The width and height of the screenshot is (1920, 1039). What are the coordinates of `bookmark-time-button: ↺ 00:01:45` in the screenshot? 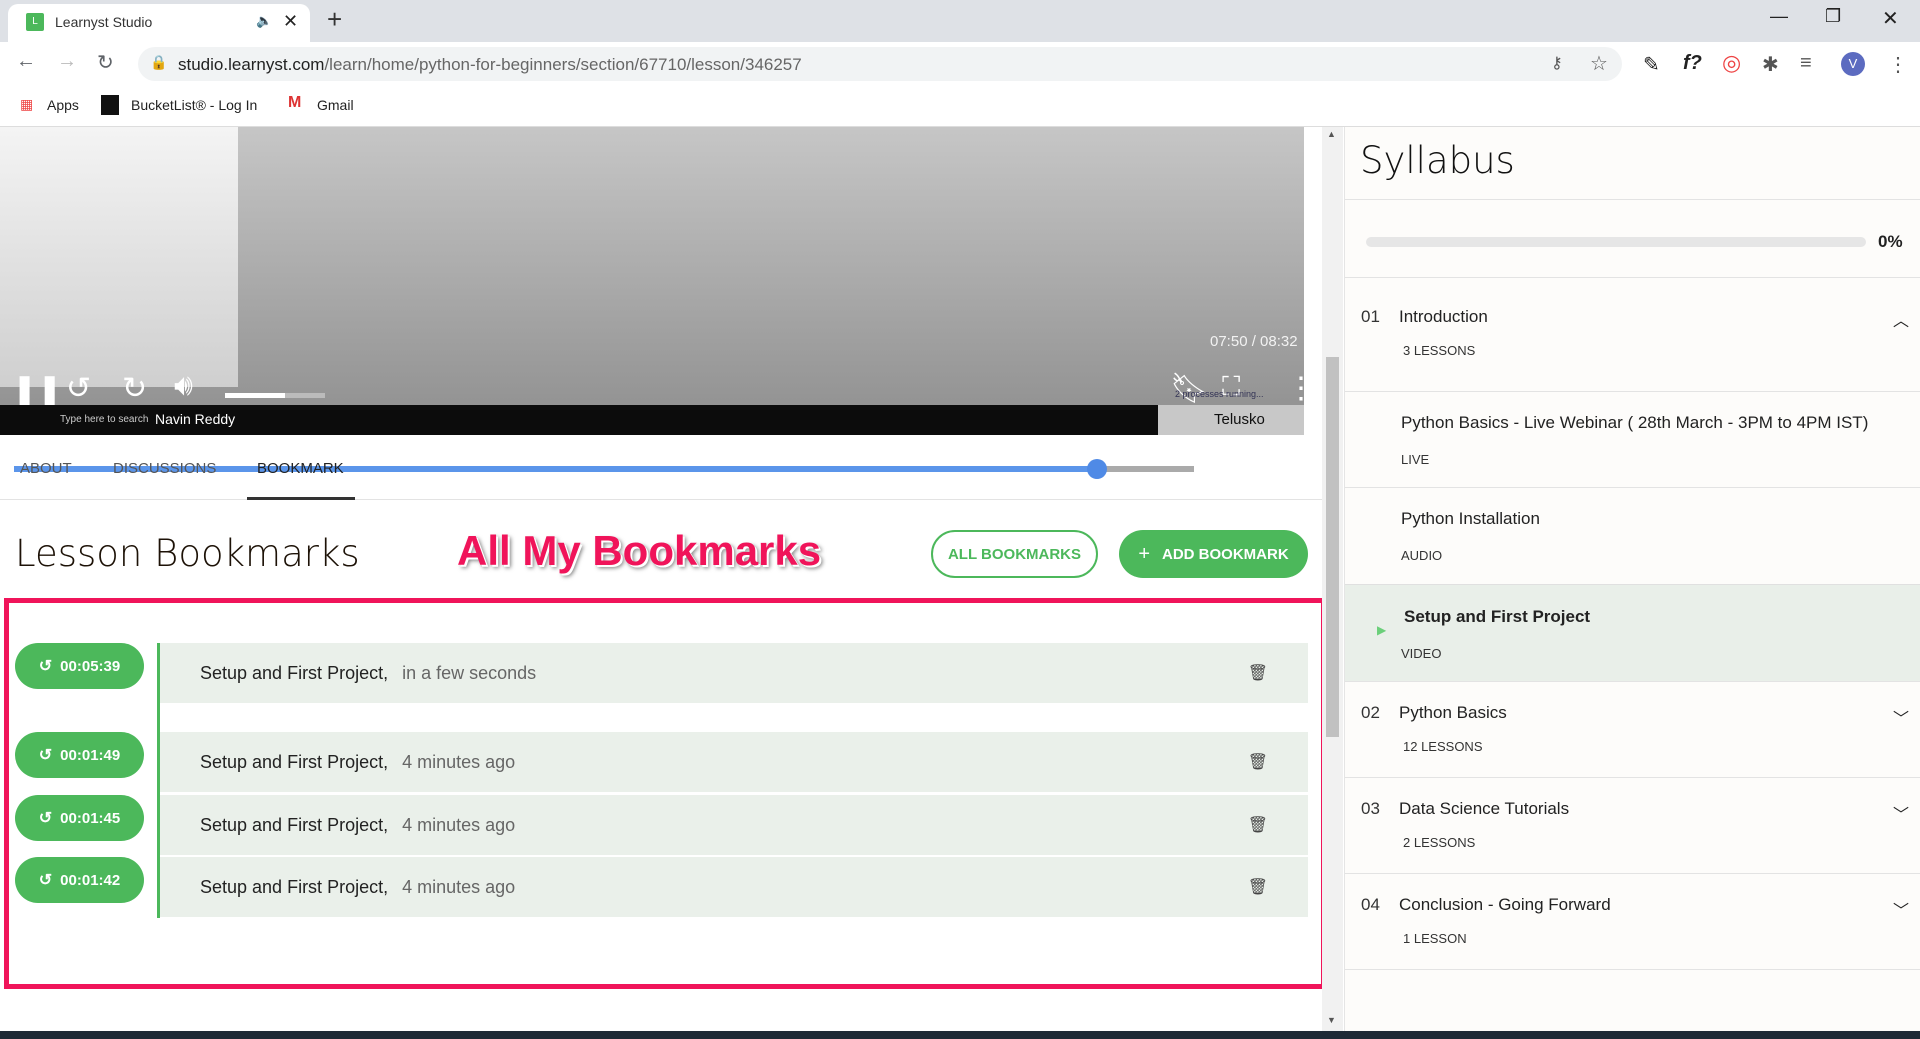 It's located at (79, 818).